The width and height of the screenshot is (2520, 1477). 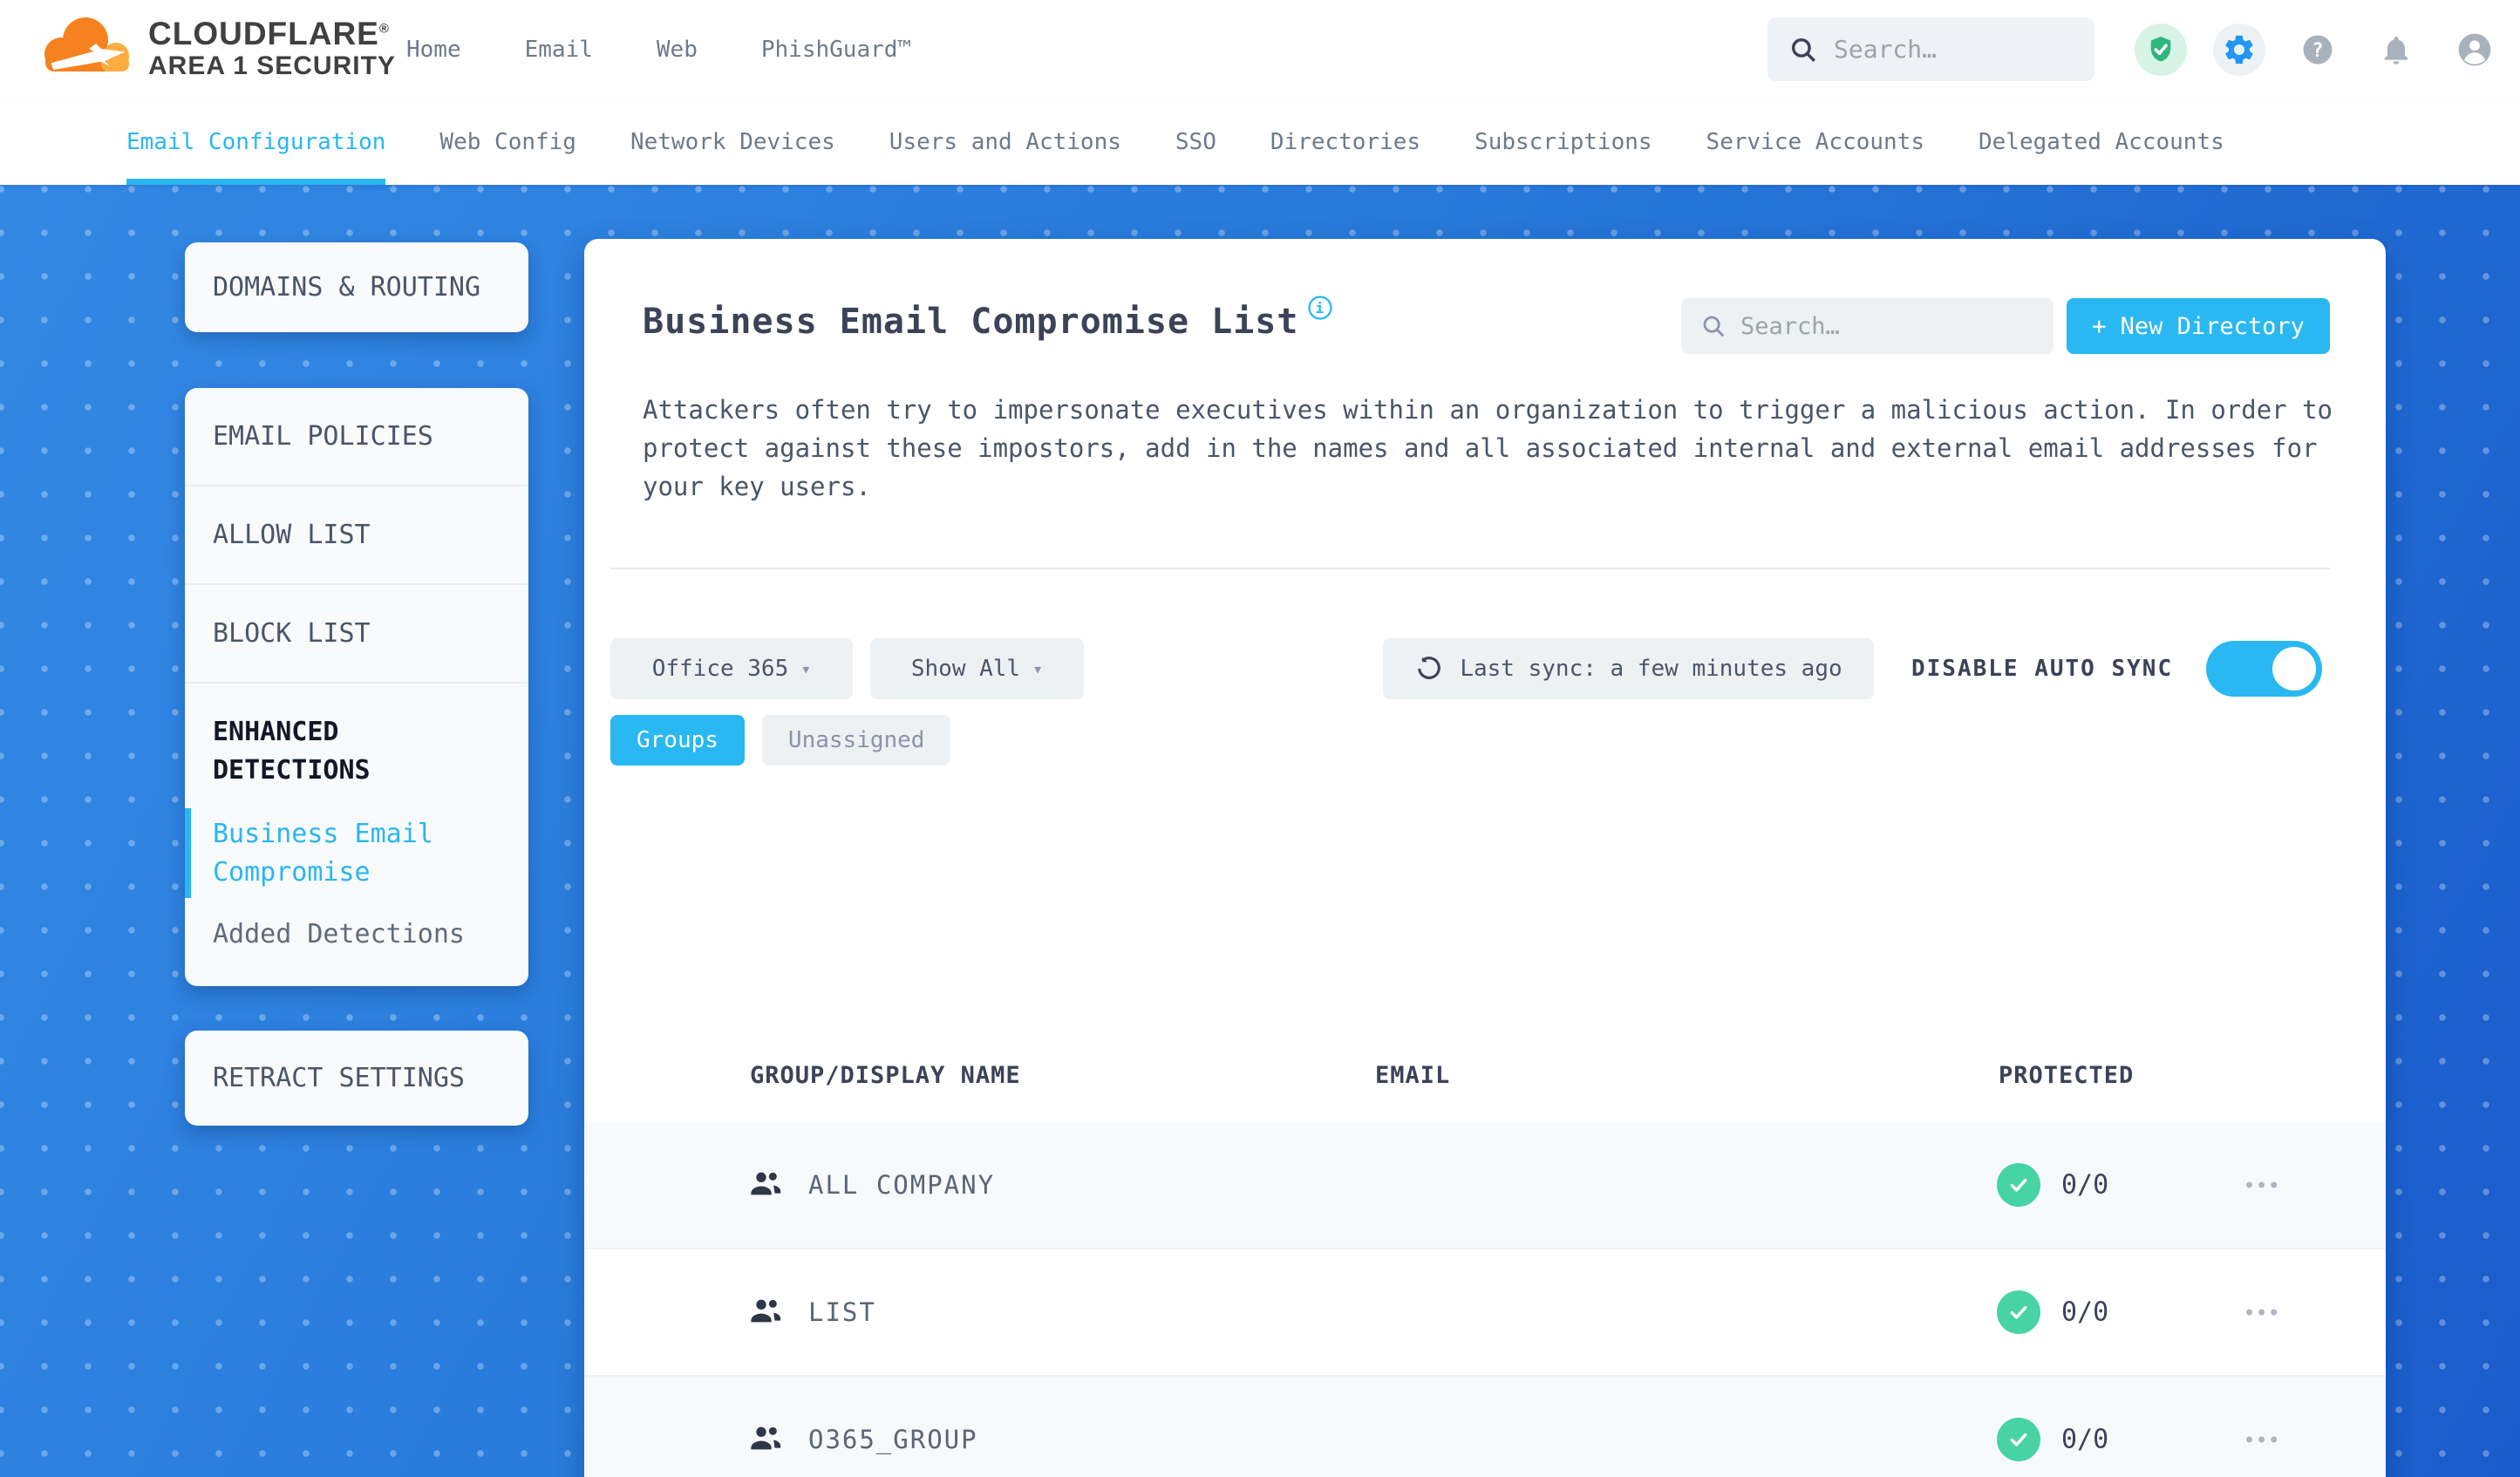 What do you see at coordinates (1563, 142) in the screenshot?
I see `tab-subscriptions: Subscriptions` at bounding box center [1563, 142].